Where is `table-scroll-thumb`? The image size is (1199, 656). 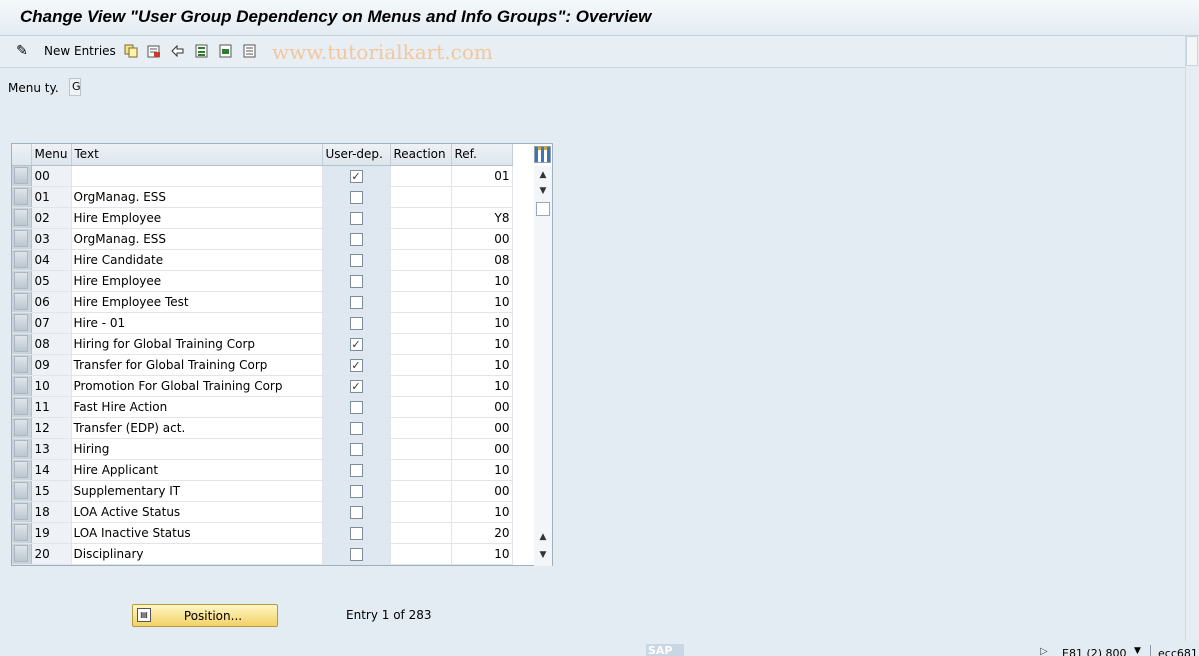
table-scroll-thumb is located at coordinates (543, 209).